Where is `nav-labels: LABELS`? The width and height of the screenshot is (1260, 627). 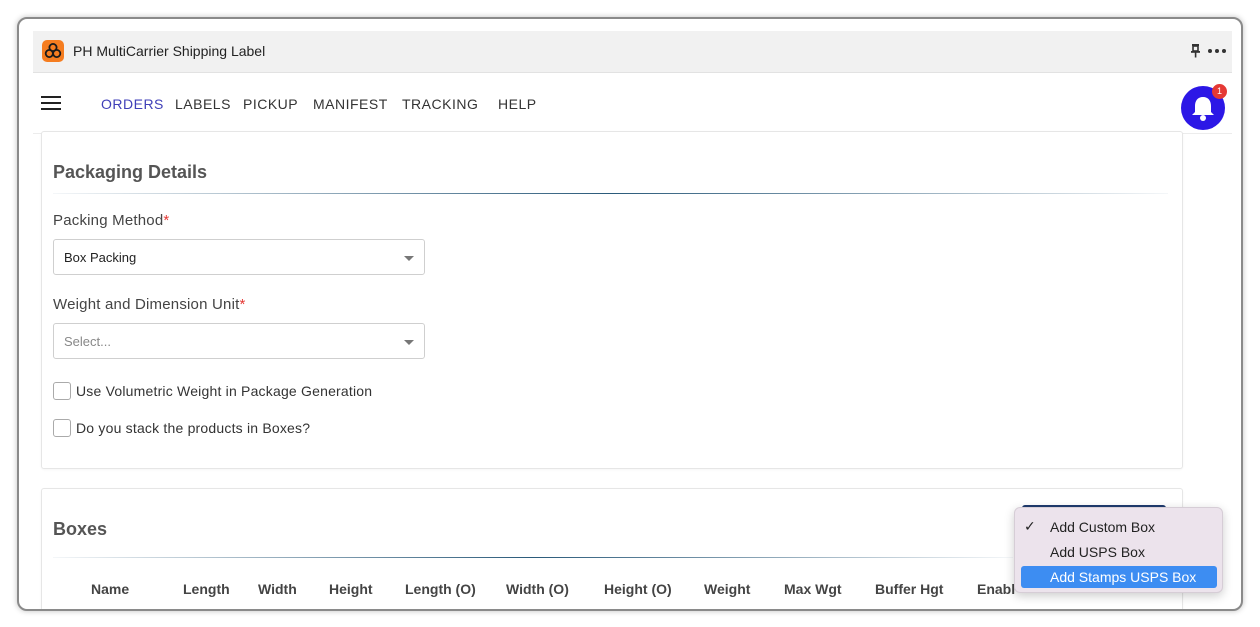 nav-labels: LABELS is located at coordinates (203, 104).